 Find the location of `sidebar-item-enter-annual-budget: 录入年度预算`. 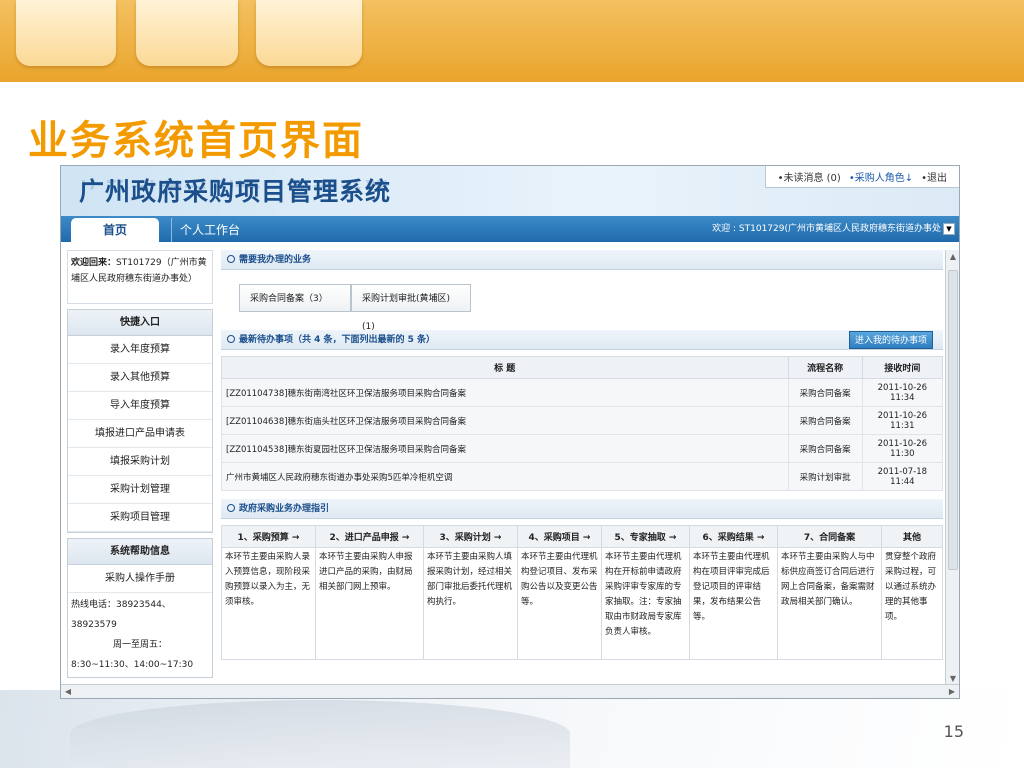

sidebar-item-enter-annual-budget: 录入年度预算 is located at coordinates (140, 350).